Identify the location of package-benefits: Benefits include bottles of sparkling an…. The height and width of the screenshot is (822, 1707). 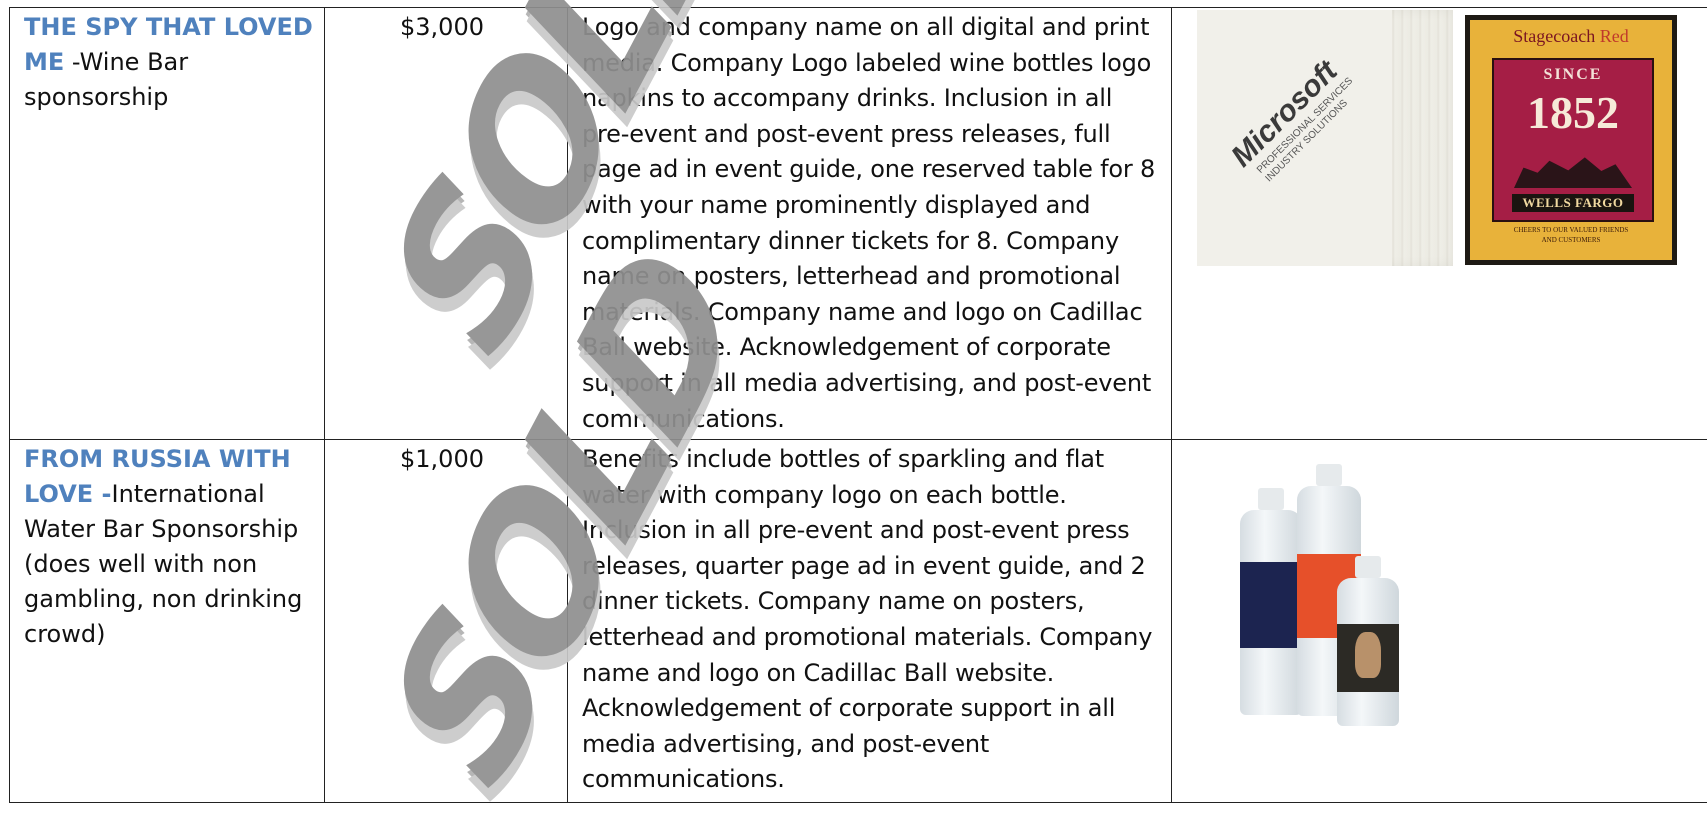
(867, 619).